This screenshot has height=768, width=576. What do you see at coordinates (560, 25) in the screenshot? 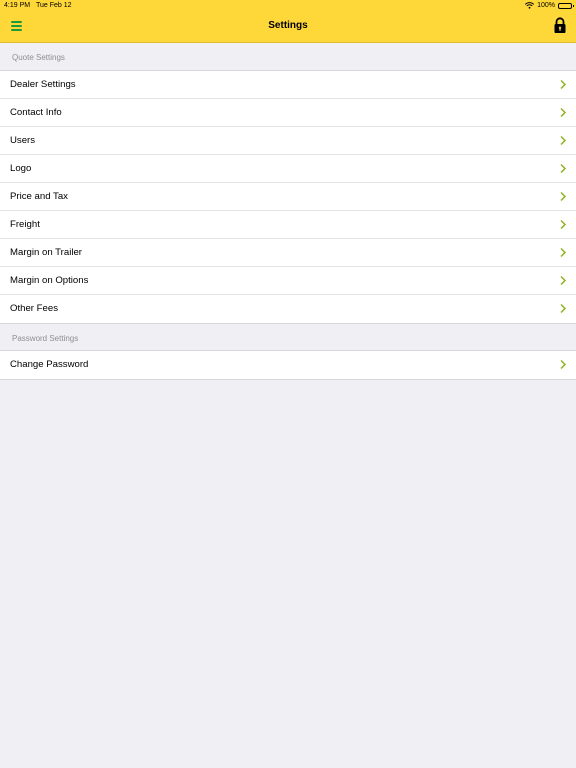
I see `lock-icon` at bounding box center [560, 25].